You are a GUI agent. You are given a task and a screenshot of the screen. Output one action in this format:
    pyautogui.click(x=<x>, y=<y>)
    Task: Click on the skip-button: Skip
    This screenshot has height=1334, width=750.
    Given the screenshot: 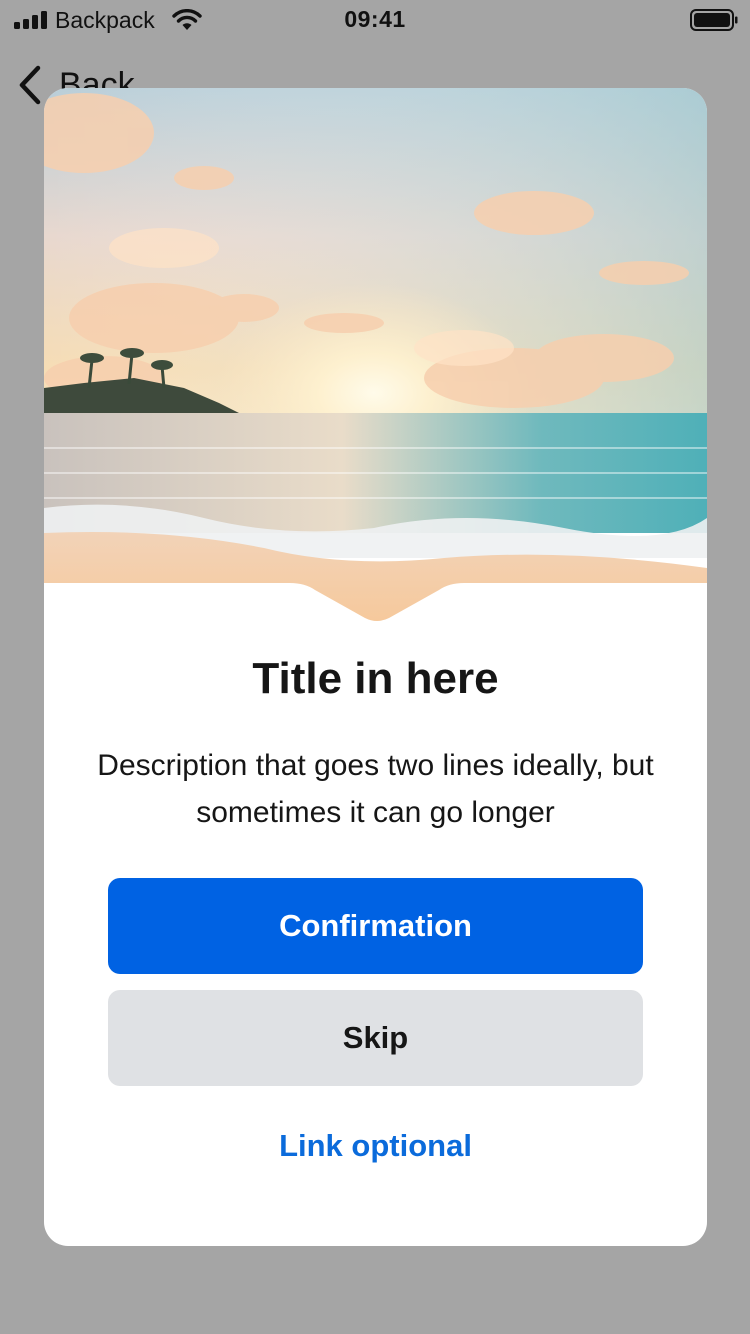 What is the action you would take?
    pyautogui.click(x=375, y=1038)
    